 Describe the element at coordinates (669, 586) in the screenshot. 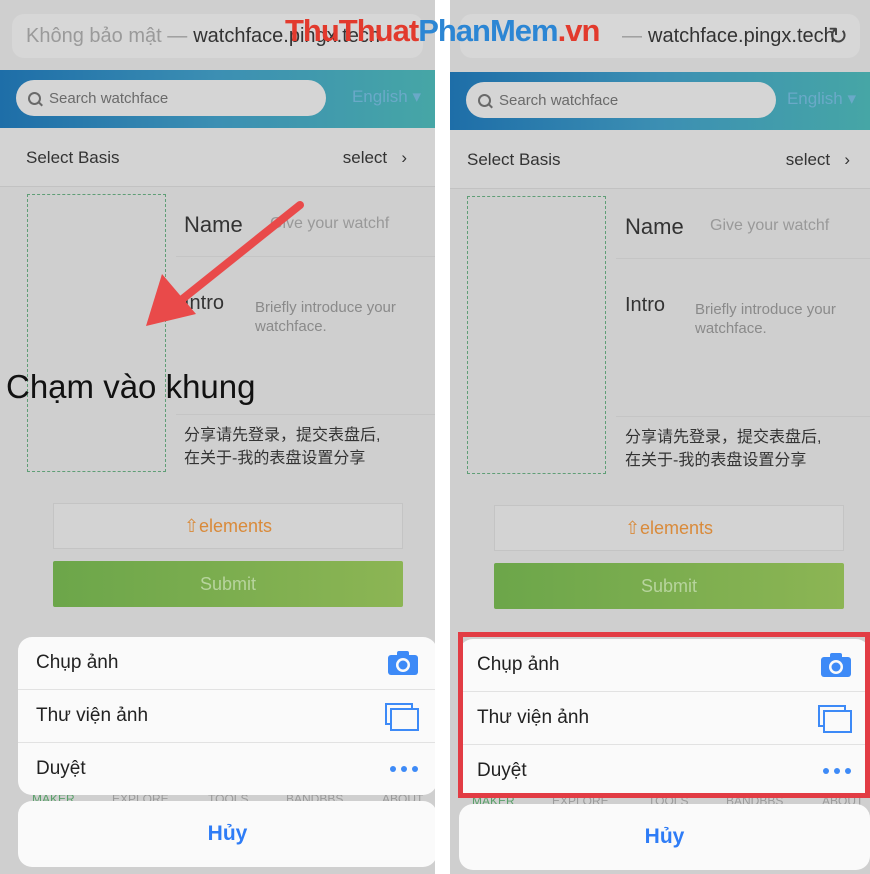

I see `submit-button: Submit` at that location.